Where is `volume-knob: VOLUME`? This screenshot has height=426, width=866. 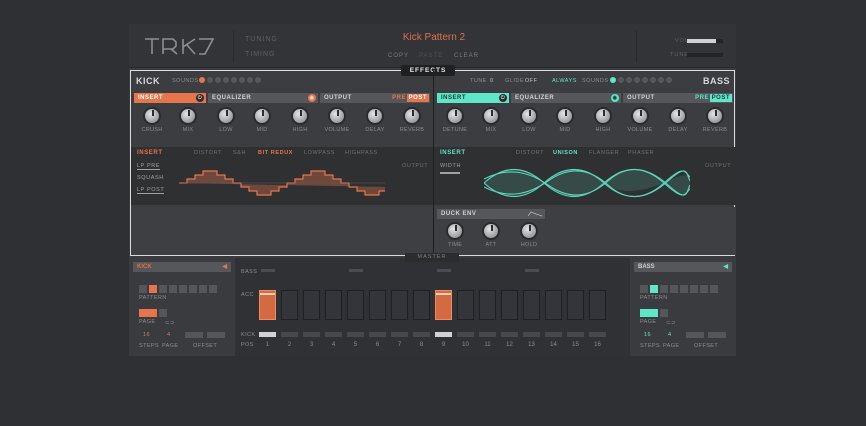
volume-knob: VOLUME is located at coordinates (640, 120).